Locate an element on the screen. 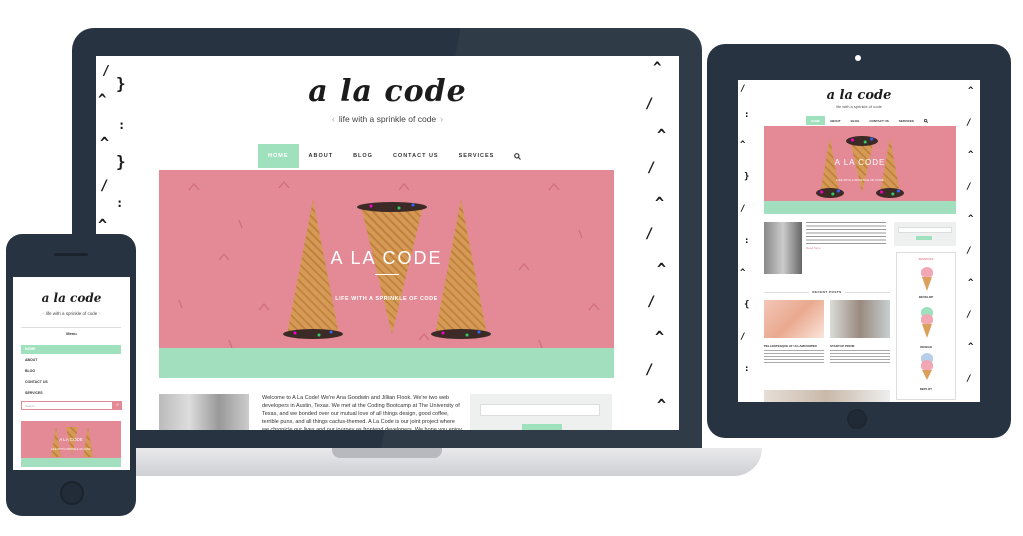  laptop-notch is located at coordinates (387, 453).